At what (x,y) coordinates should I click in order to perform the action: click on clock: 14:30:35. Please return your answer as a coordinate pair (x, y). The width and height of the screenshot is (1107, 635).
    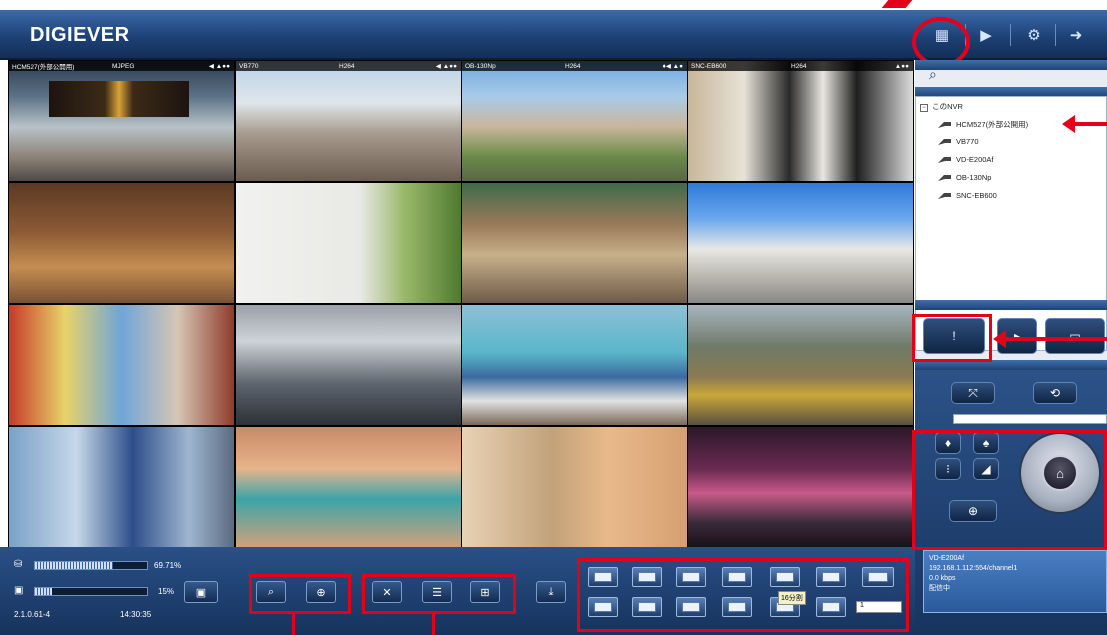
    Looking at the image, I should click on (136, 614).